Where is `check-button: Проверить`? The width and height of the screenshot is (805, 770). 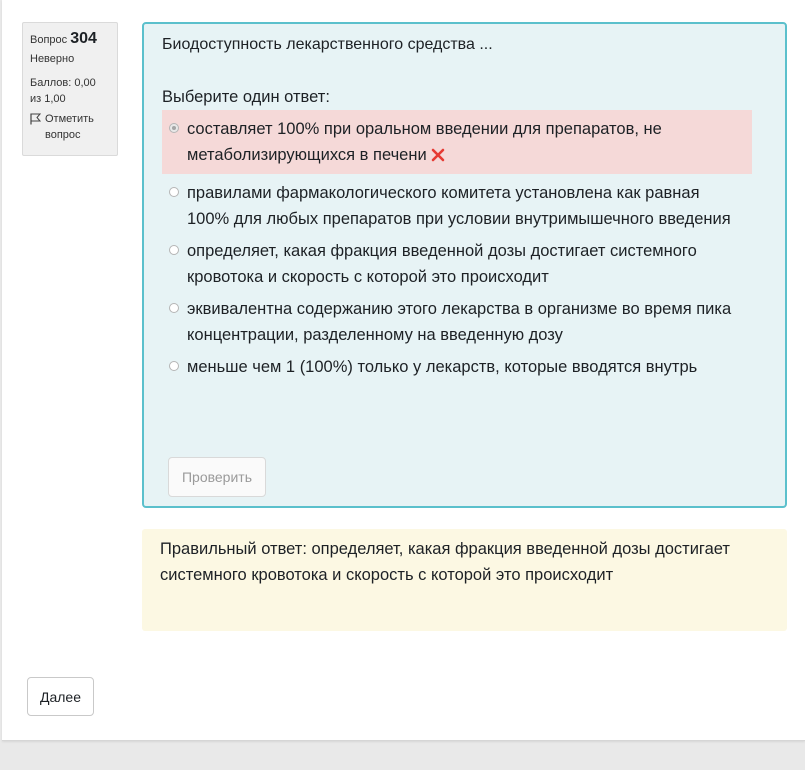 check-button: Проверить is located at coordinates (217, 477).